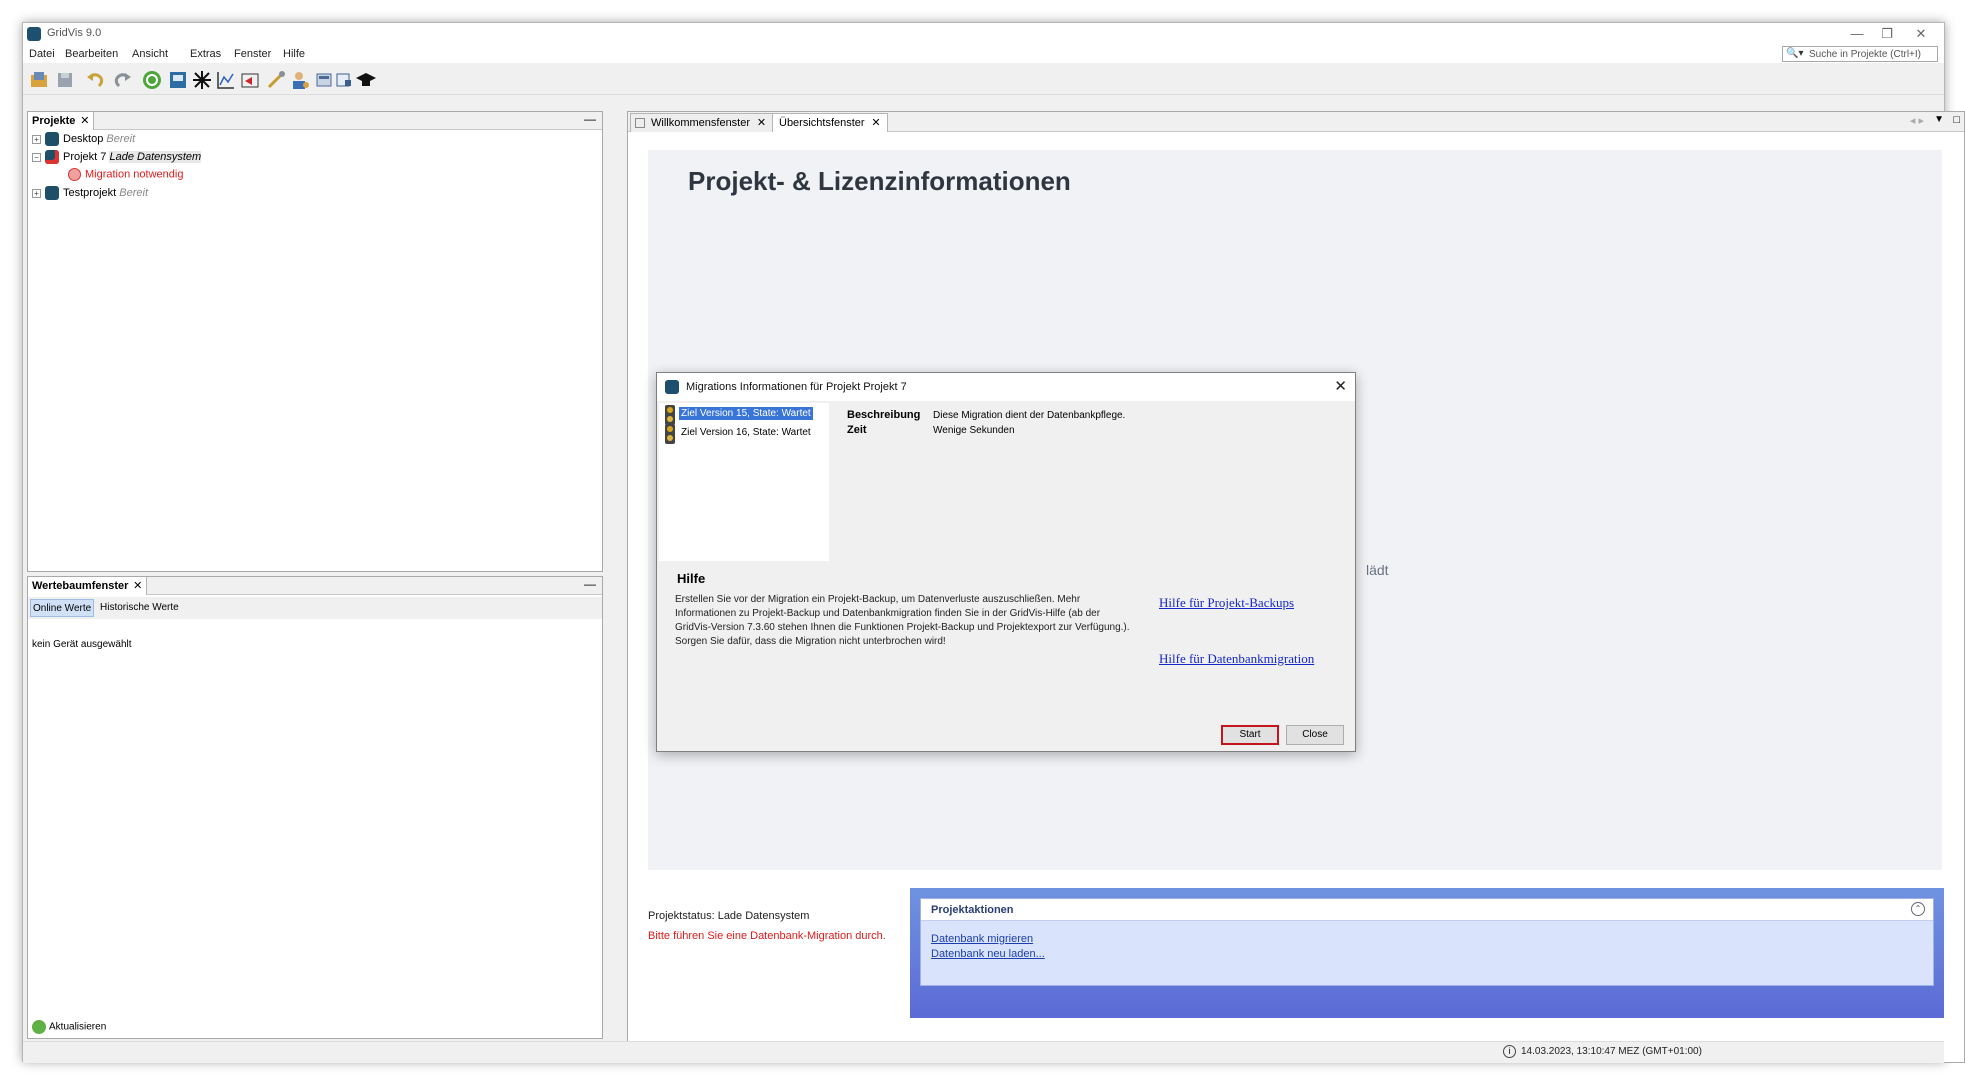  What do you see at coordinates (80, 586) in the screenshot?
I see `values-tab-label: Wertebaumfenster` at bounding box center [80, 586].